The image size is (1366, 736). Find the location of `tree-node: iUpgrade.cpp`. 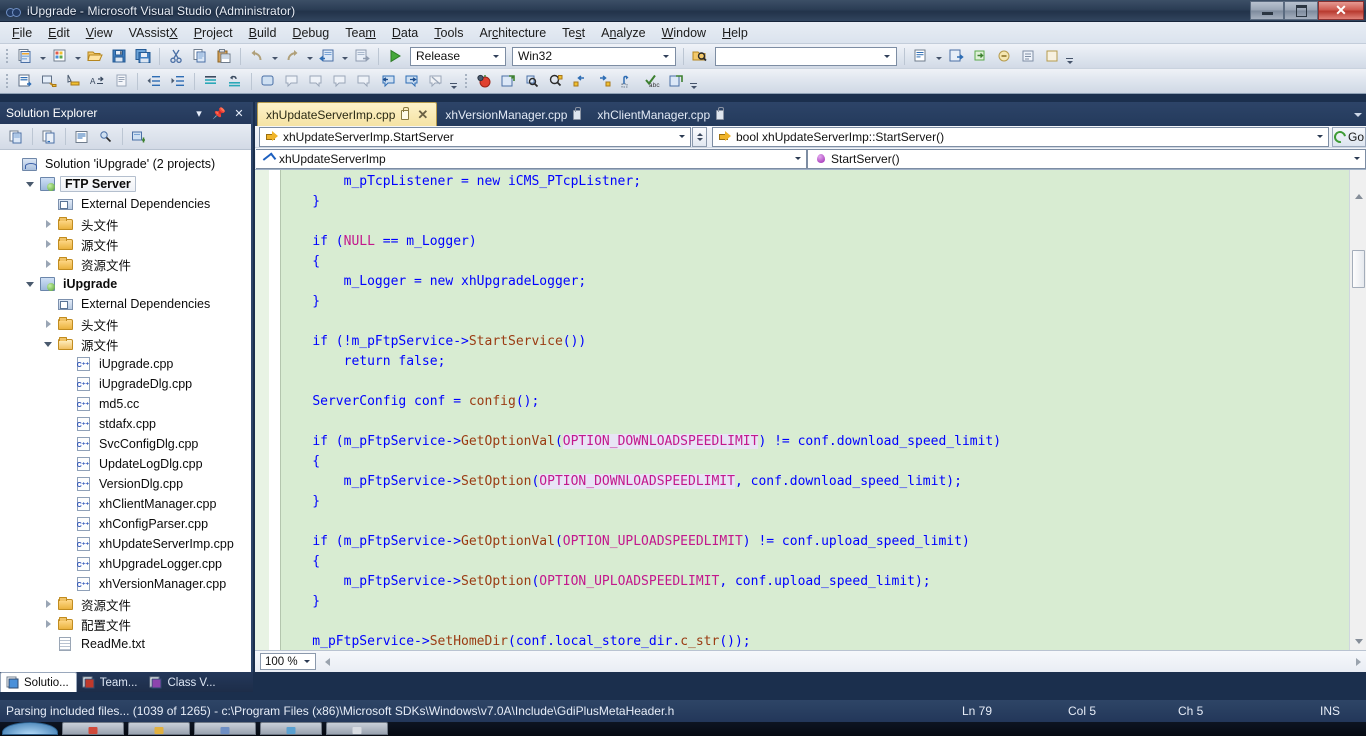

tree-node: iUpgrade.cpp is located at coordinates (125, 364).